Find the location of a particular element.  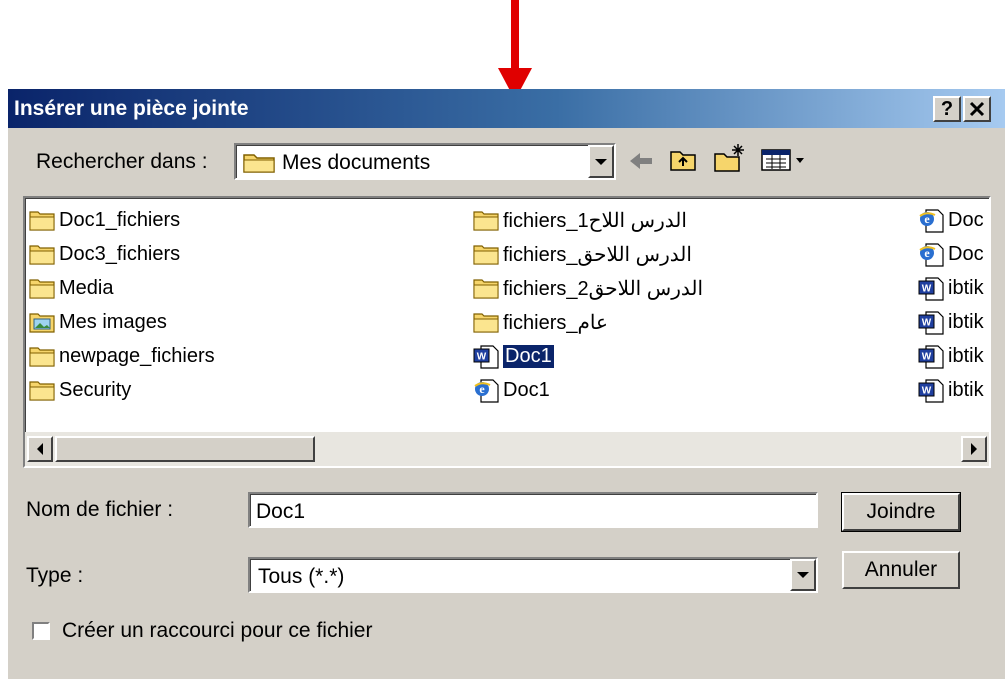

scroll-left-button is located at coordinates (40, 449).